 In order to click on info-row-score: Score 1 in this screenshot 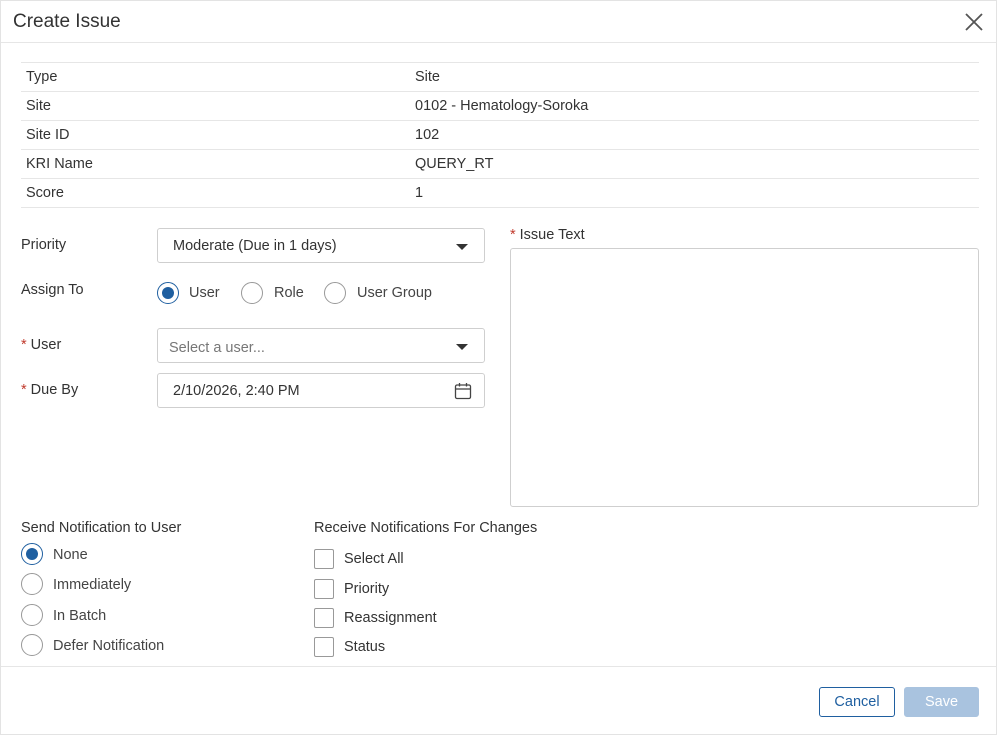, I will do `click(500, 193)`.